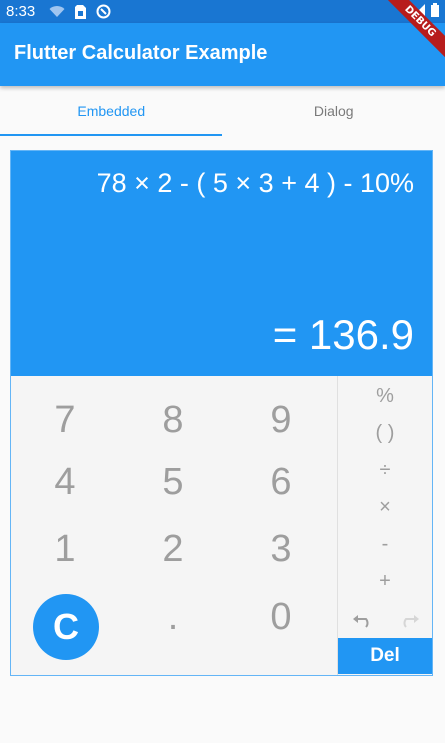 This screenshot has width=445, height=743. Describe the element at coordinates (65, 549) in the screenshot. I see `key-1: 1` at that location.